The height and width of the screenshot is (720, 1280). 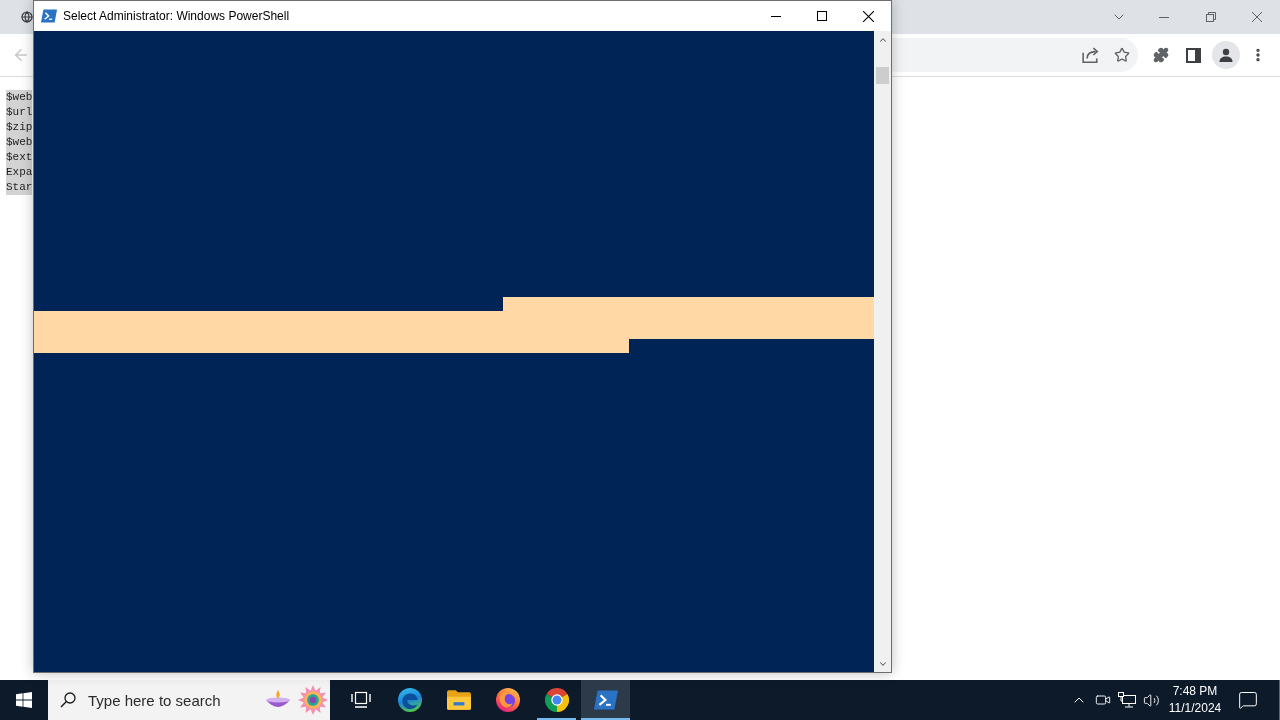 What do you see at coordinates (1127, 700) in the screenshot?
I see `network-monitor-icon` at bounding box center [1127, 700].